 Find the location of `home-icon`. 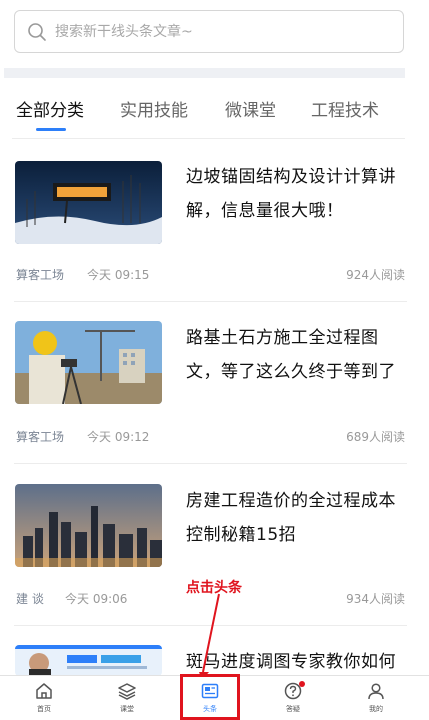

home-icon is located at coordinates (44, 691).